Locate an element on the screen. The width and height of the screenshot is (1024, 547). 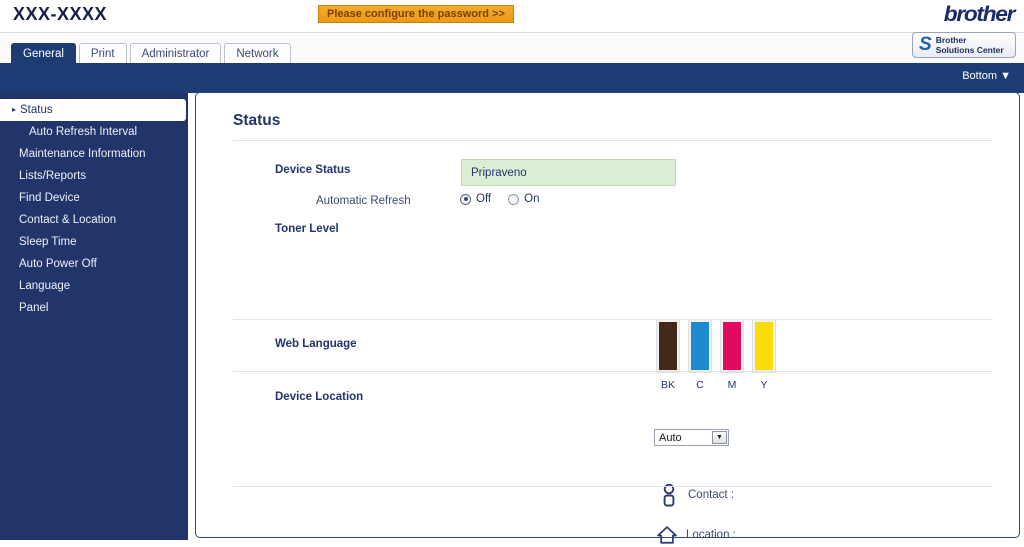
location-row: Location : is located at coordinates (696, 535).